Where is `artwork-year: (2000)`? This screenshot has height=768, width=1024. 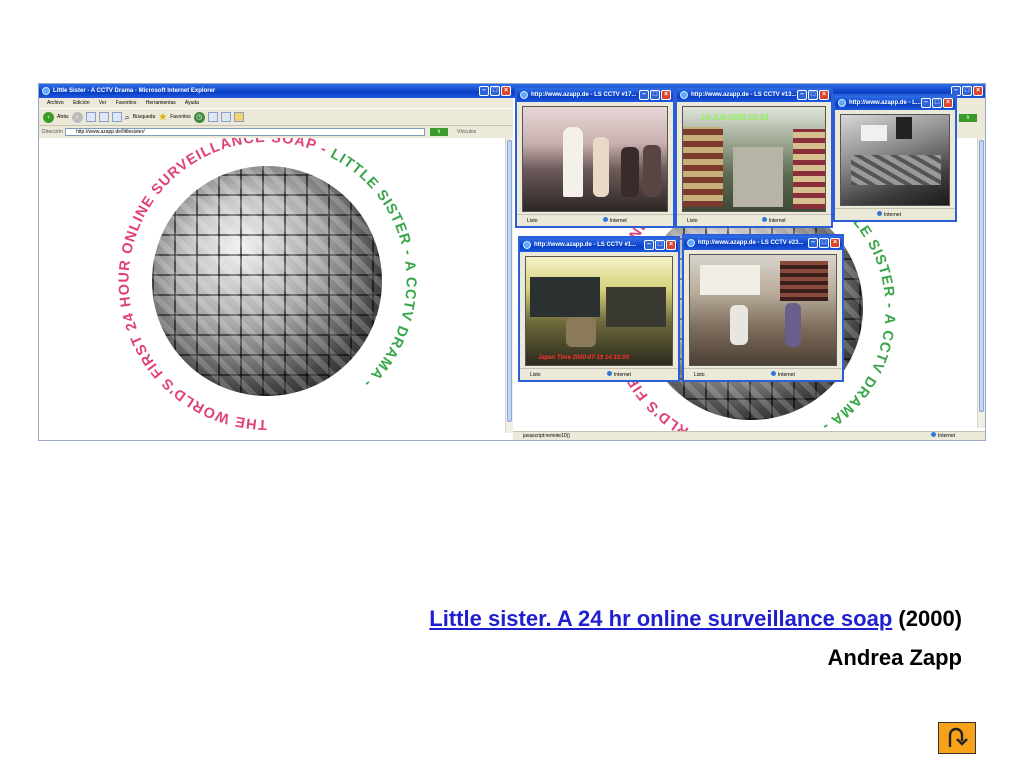 artwork-year: (2000) is located at coordinates (930, 618).